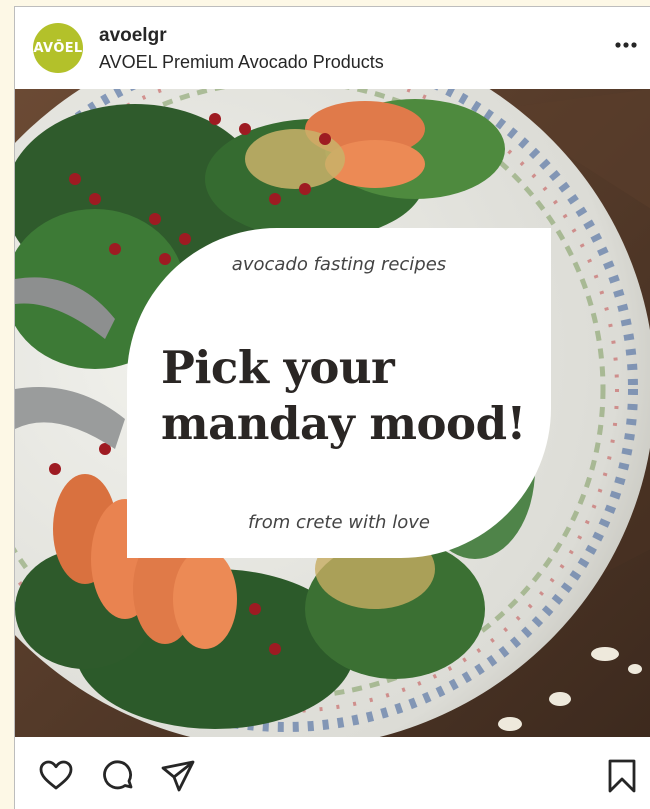 Image resolution: width=650 pixels, height=809 pixels. I want to click on card-kicker: avocado fasting recipes, so click(339, 264).